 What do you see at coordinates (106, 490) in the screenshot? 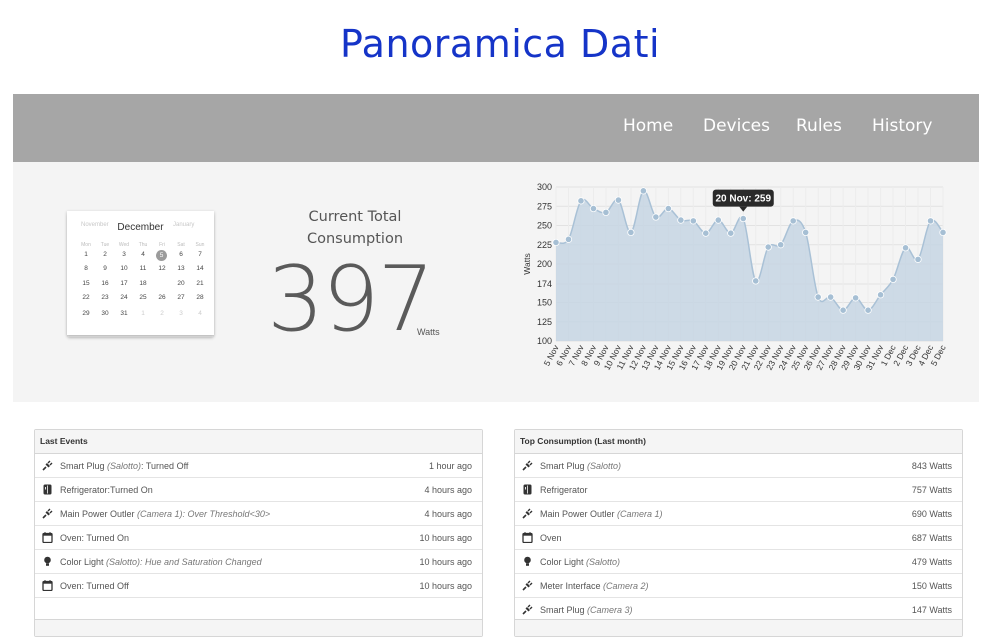
I see `row-text: Refrigerator:Turned On` at bounding box center [106, 490].